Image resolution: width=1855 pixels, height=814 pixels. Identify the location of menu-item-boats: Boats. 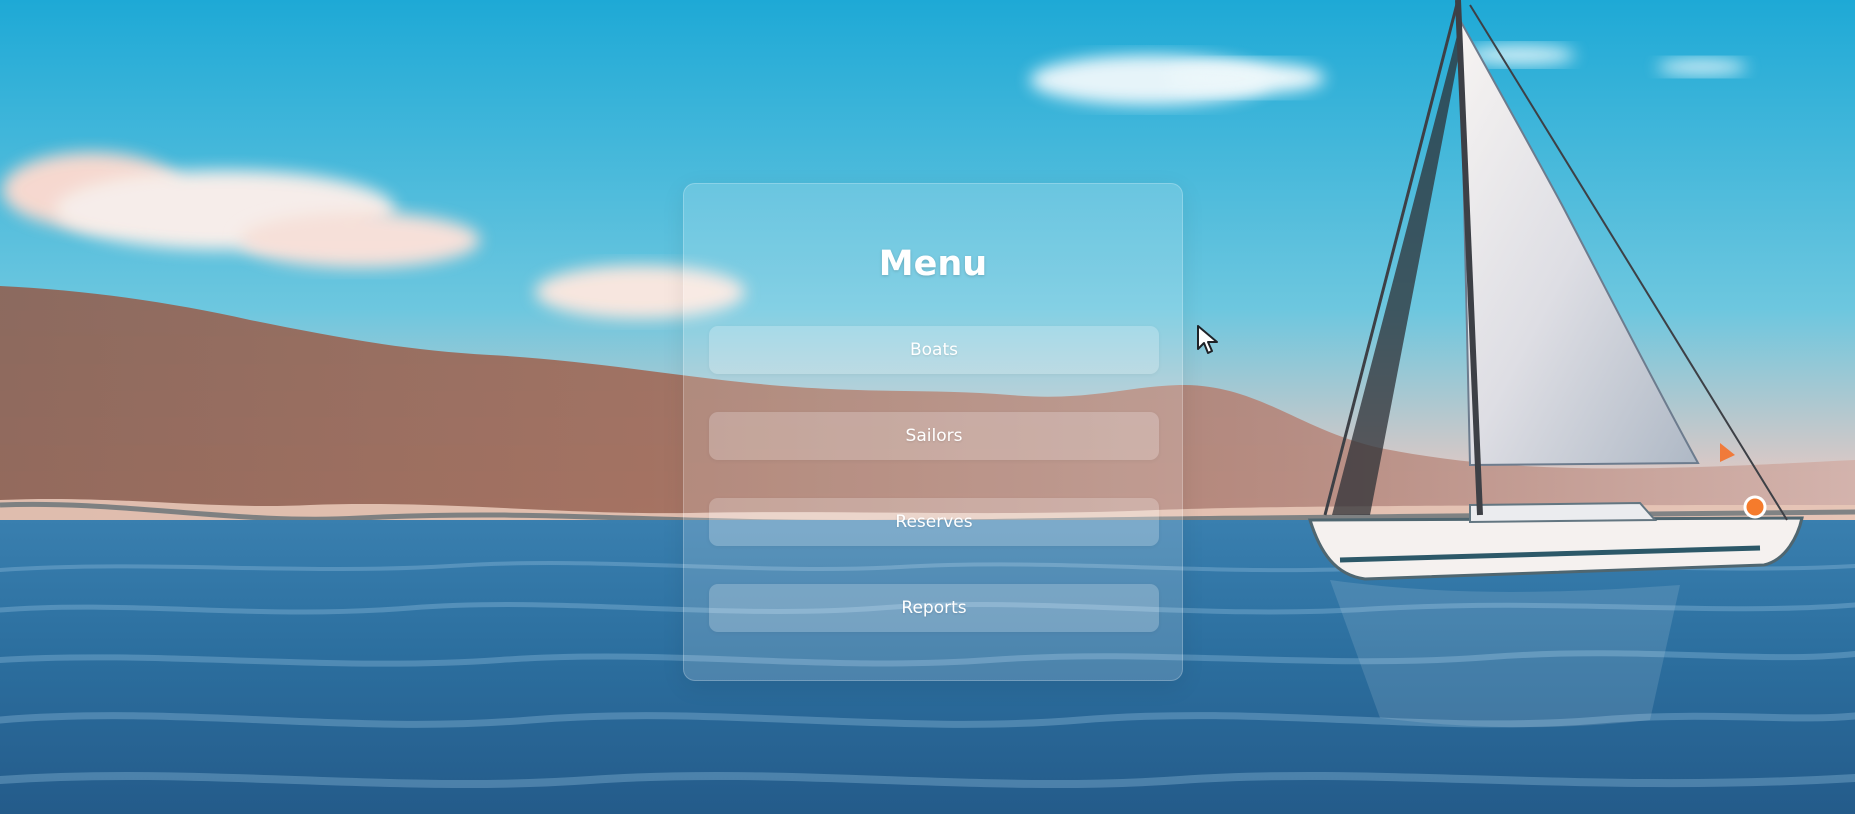
(934, 350).